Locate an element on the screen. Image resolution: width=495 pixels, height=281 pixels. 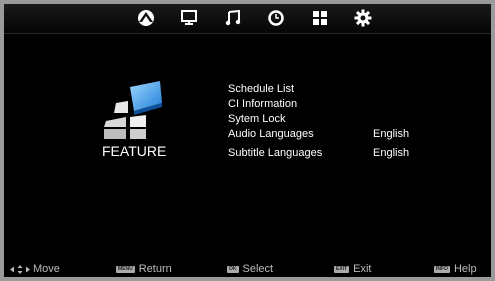
hint-select: OK Select is located at coordinates (250, 269).